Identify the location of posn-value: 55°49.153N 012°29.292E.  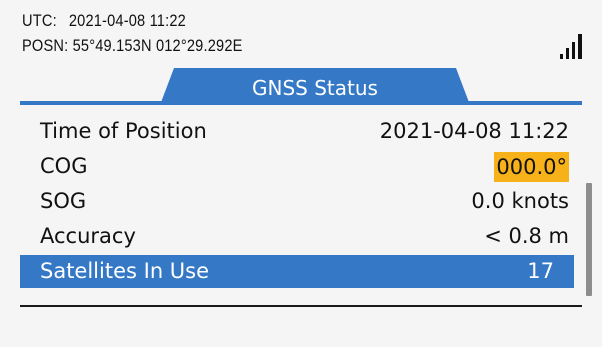
(157, 45).